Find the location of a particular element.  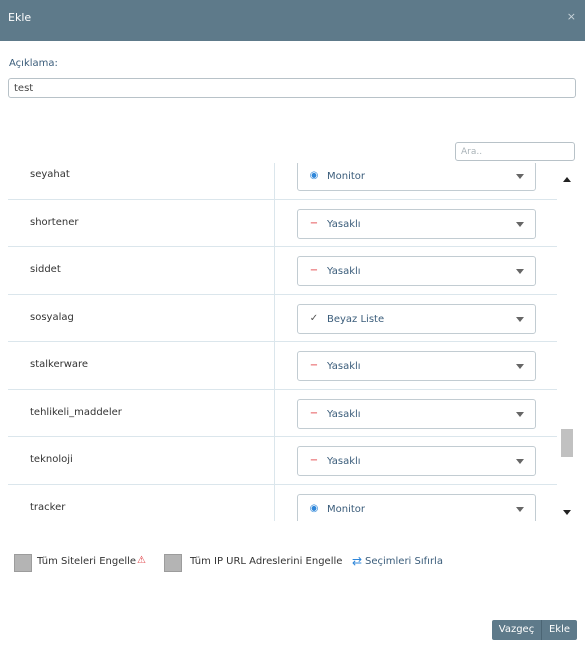

block-all-sites-checkbox is located at coordinates (23, 563).